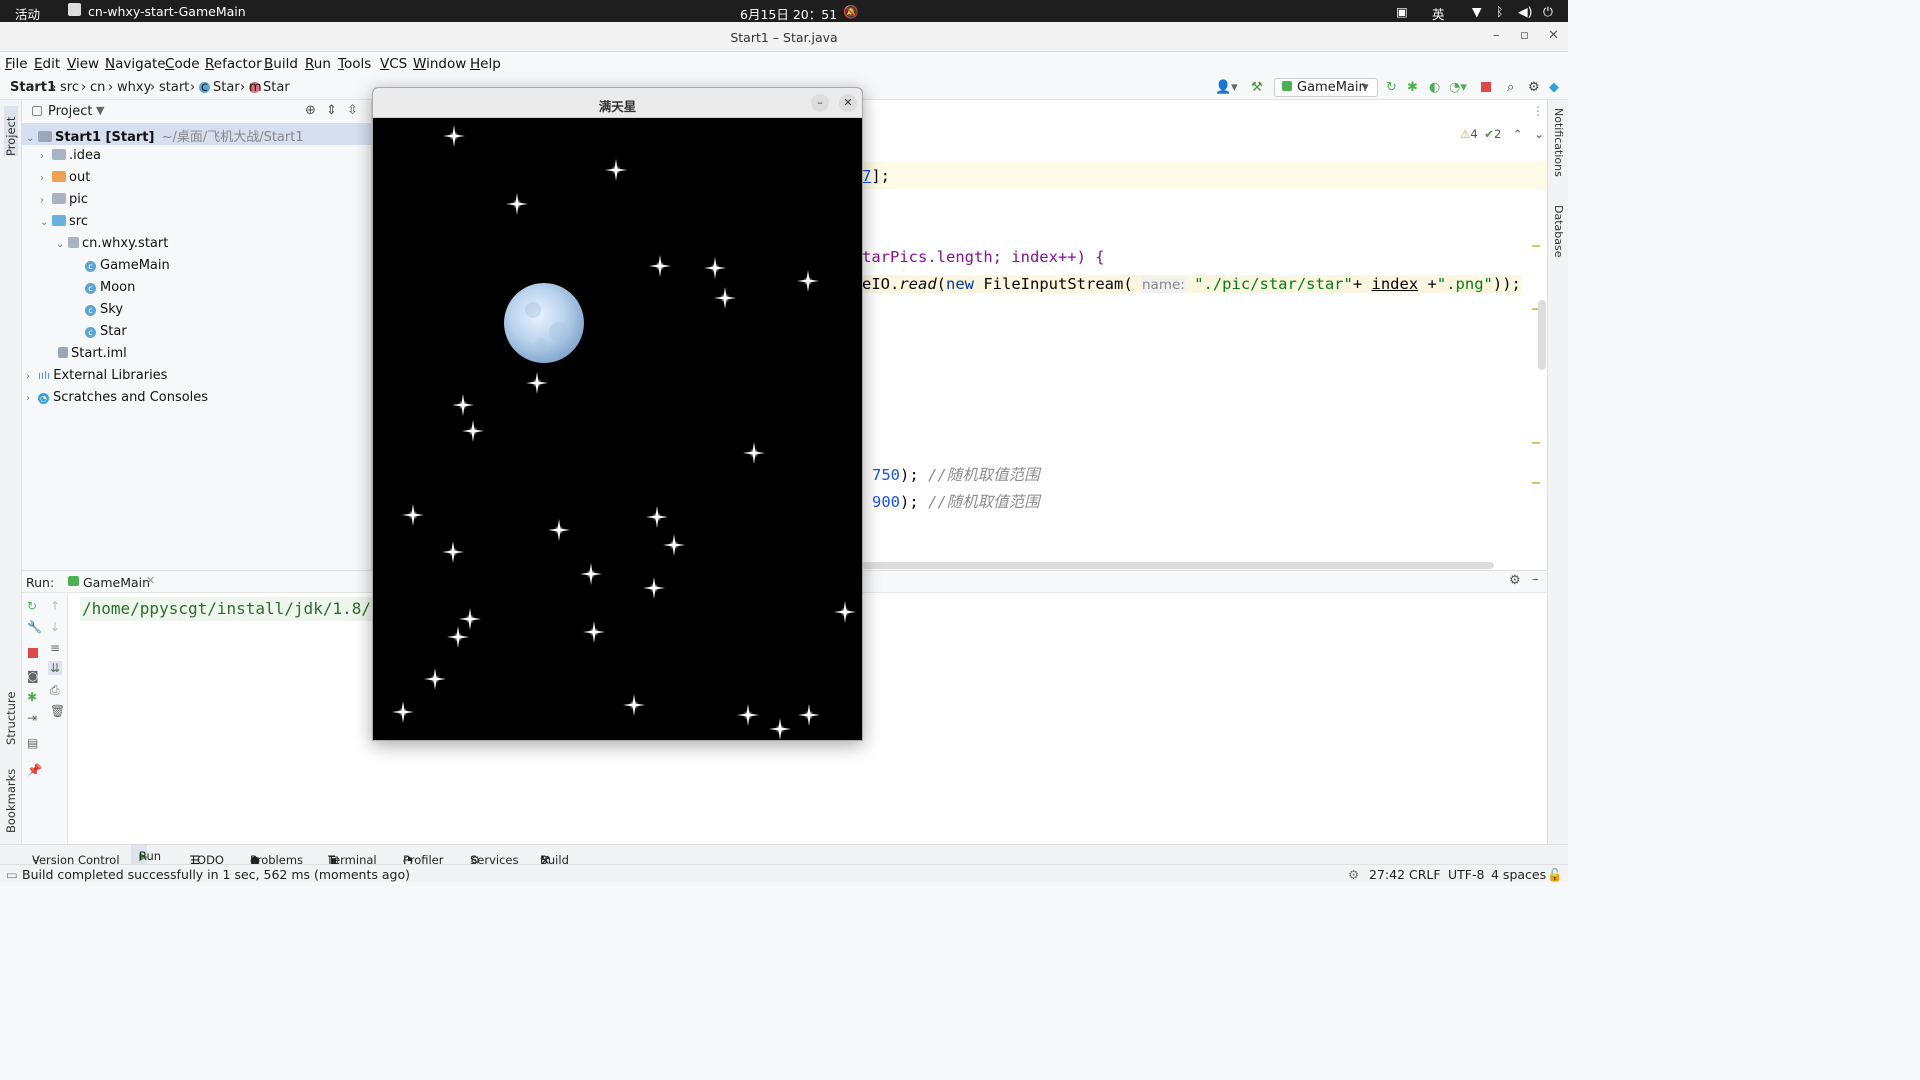  Describe the element at coordinates (57, 711) in the screenshot. I see `trash-icon: 🗑` at that location.